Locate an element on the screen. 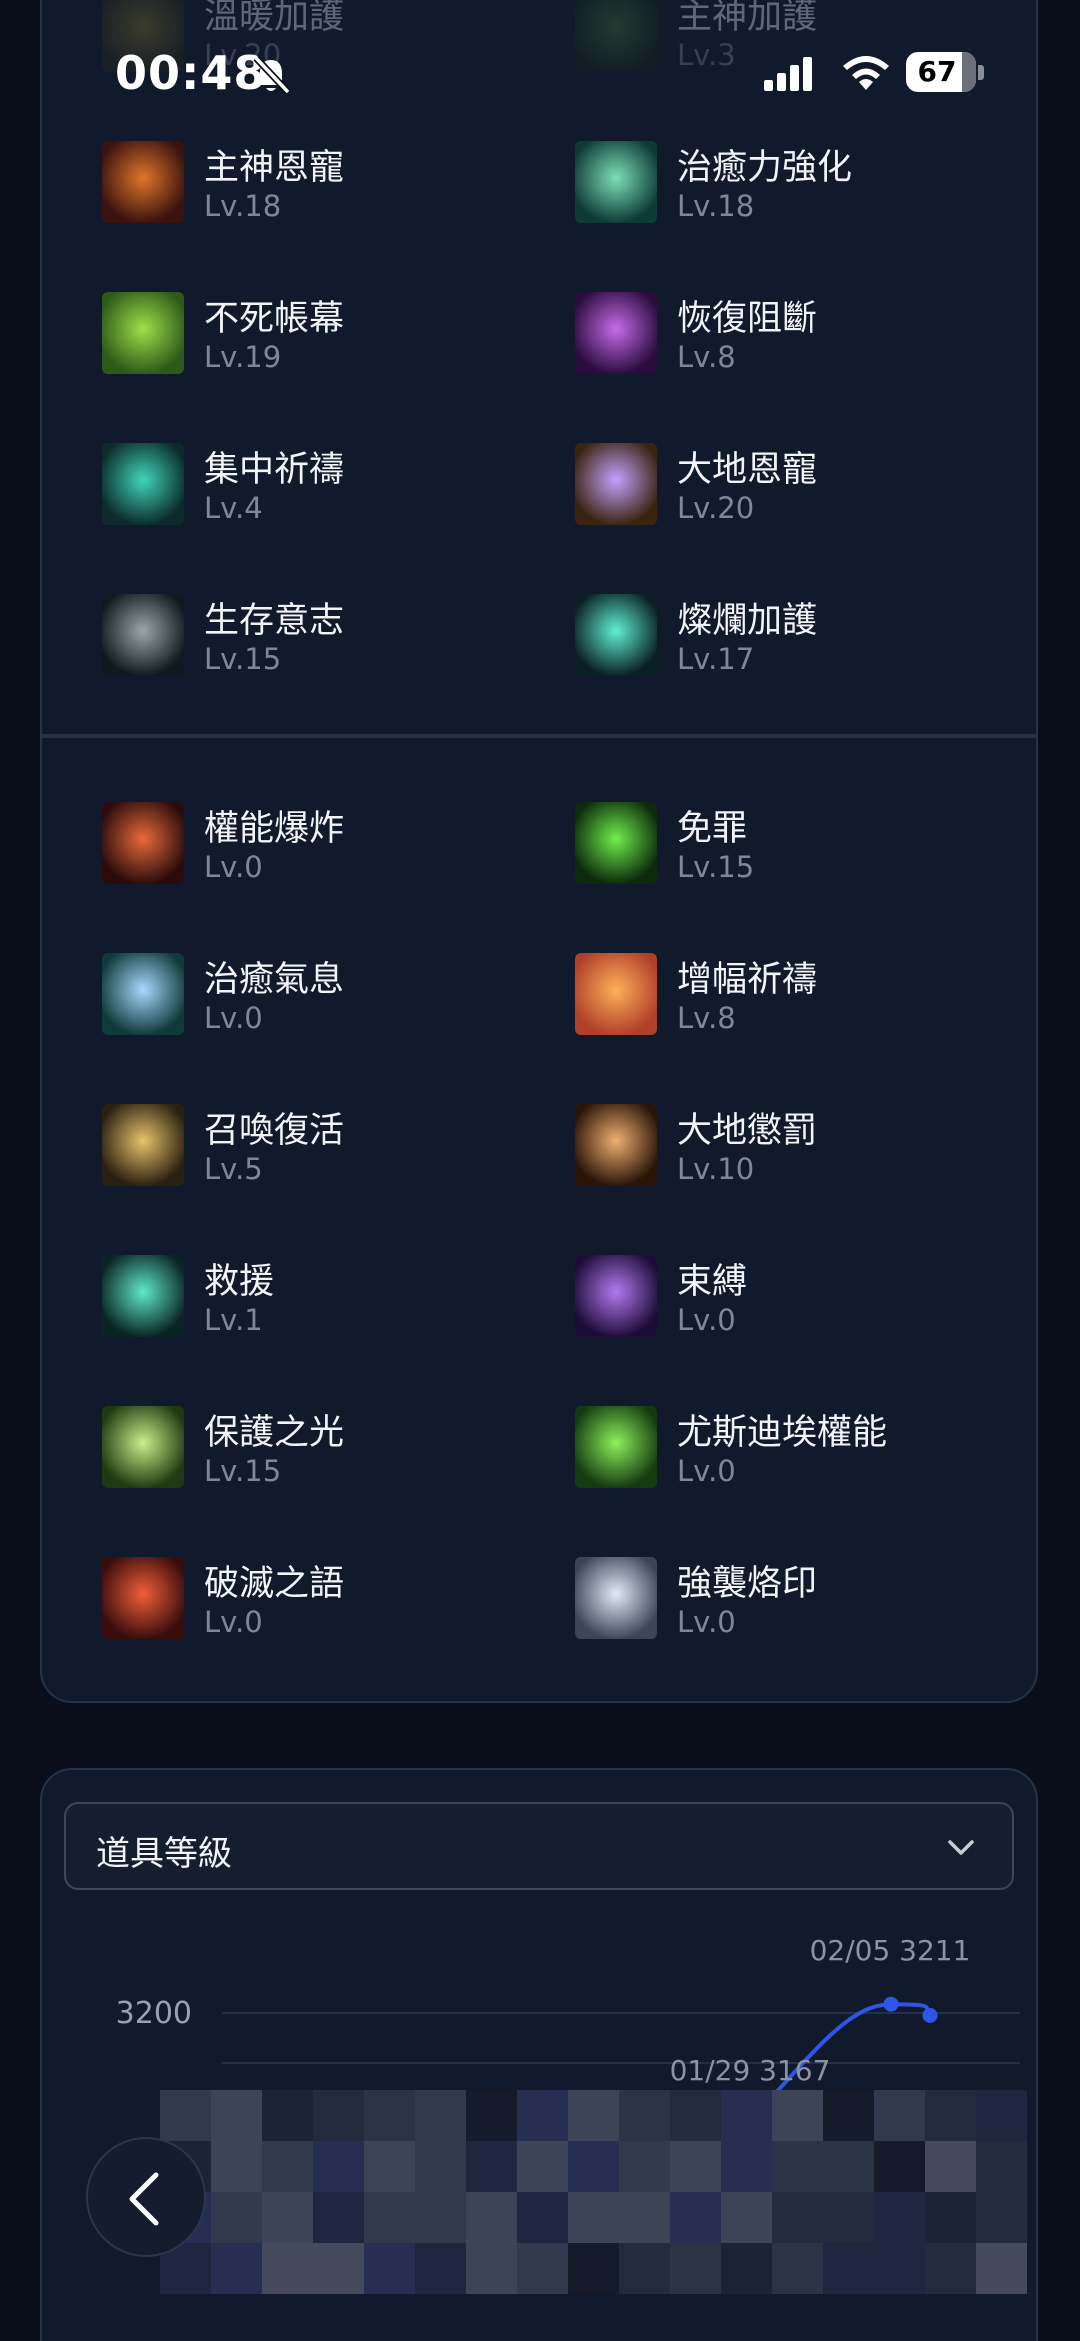 This screenshot has height=2341, width=1080. undying-veil-icon is located at coordinates (143, 333).